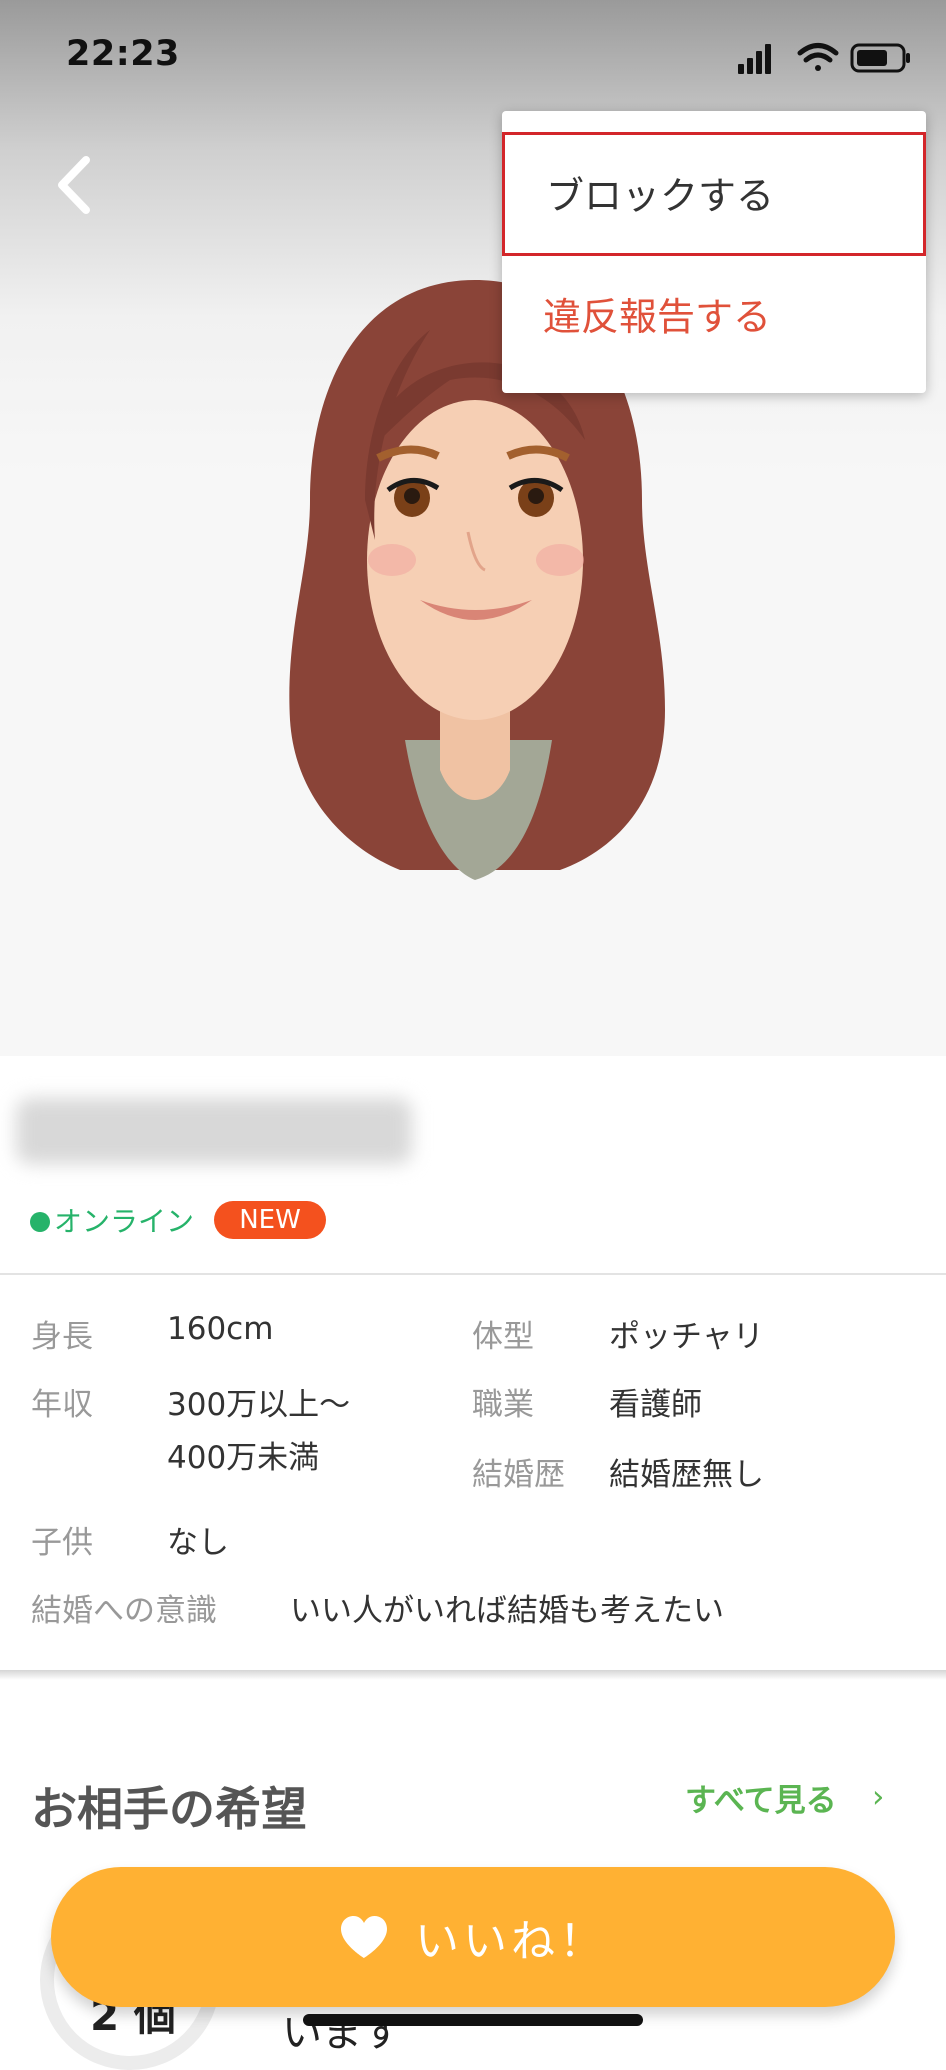  What do you see at coordinates (473, 1274) in the screenshot?
I see `divider` at bounding box center [473, 1274].